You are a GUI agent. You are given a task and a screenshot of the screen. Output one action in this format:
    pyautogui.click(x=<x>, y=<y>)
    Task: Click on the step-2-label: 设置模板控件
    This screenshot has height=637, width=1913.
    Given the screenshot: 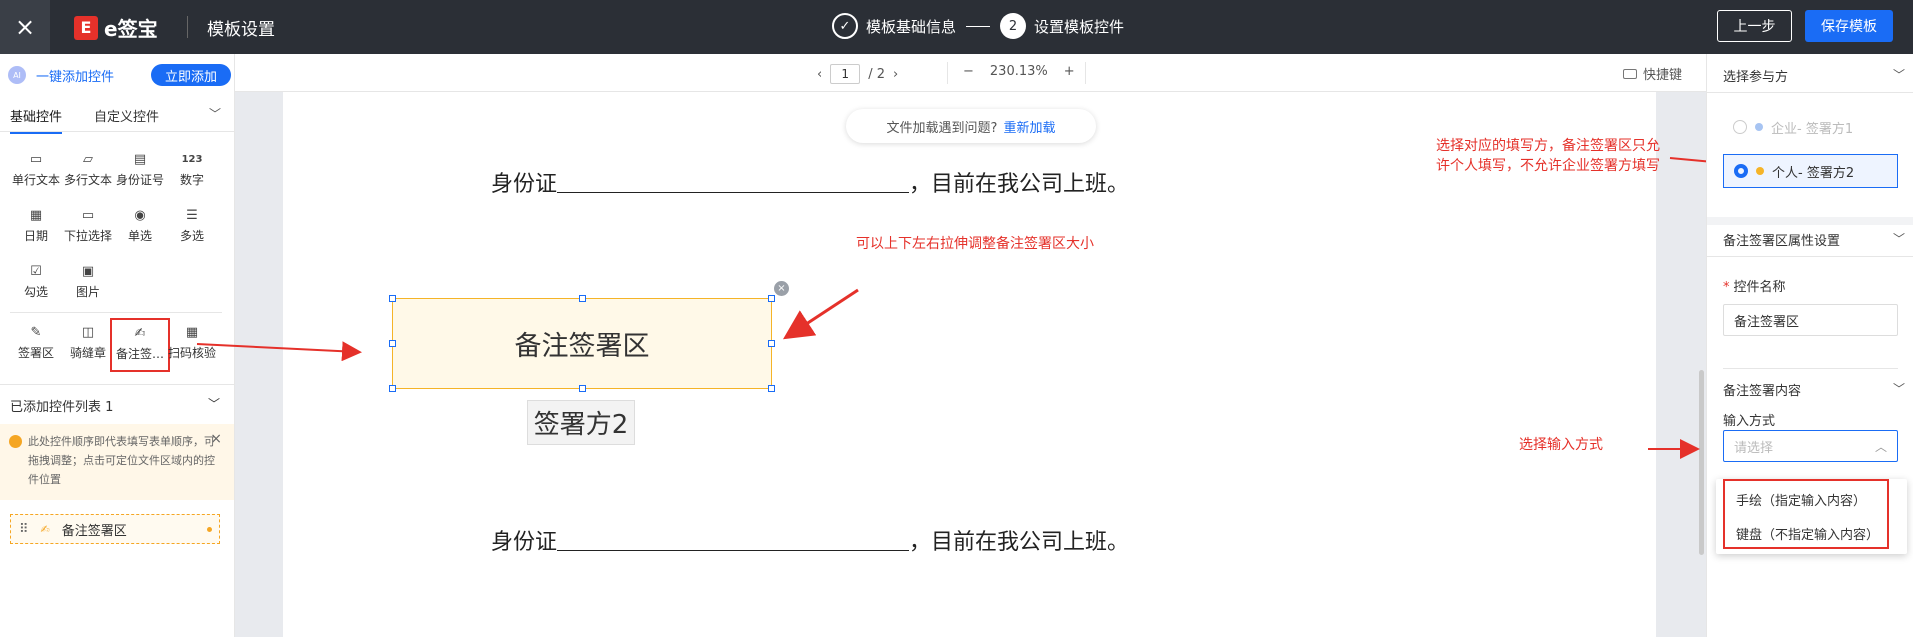 What is the action you would take?
    pyautogui.click(x=1079, y=26)
    